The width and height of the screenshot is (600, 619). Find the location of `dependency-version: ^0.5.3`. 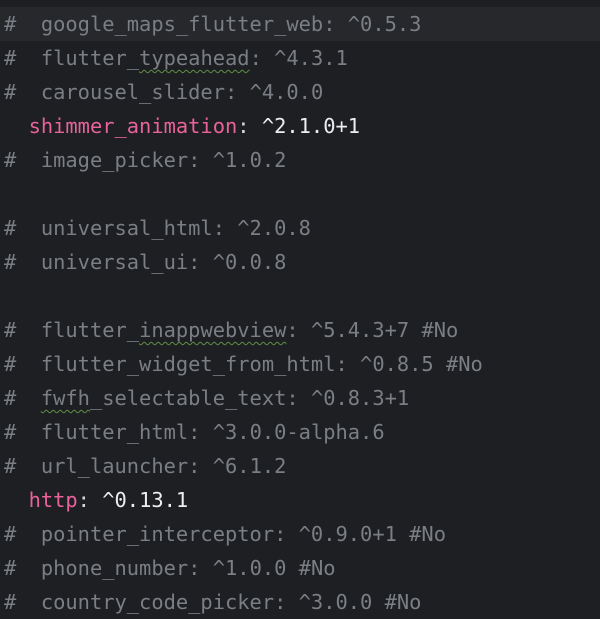

dependency-version: ^0.5.3 is located at coordinates (384, 24).